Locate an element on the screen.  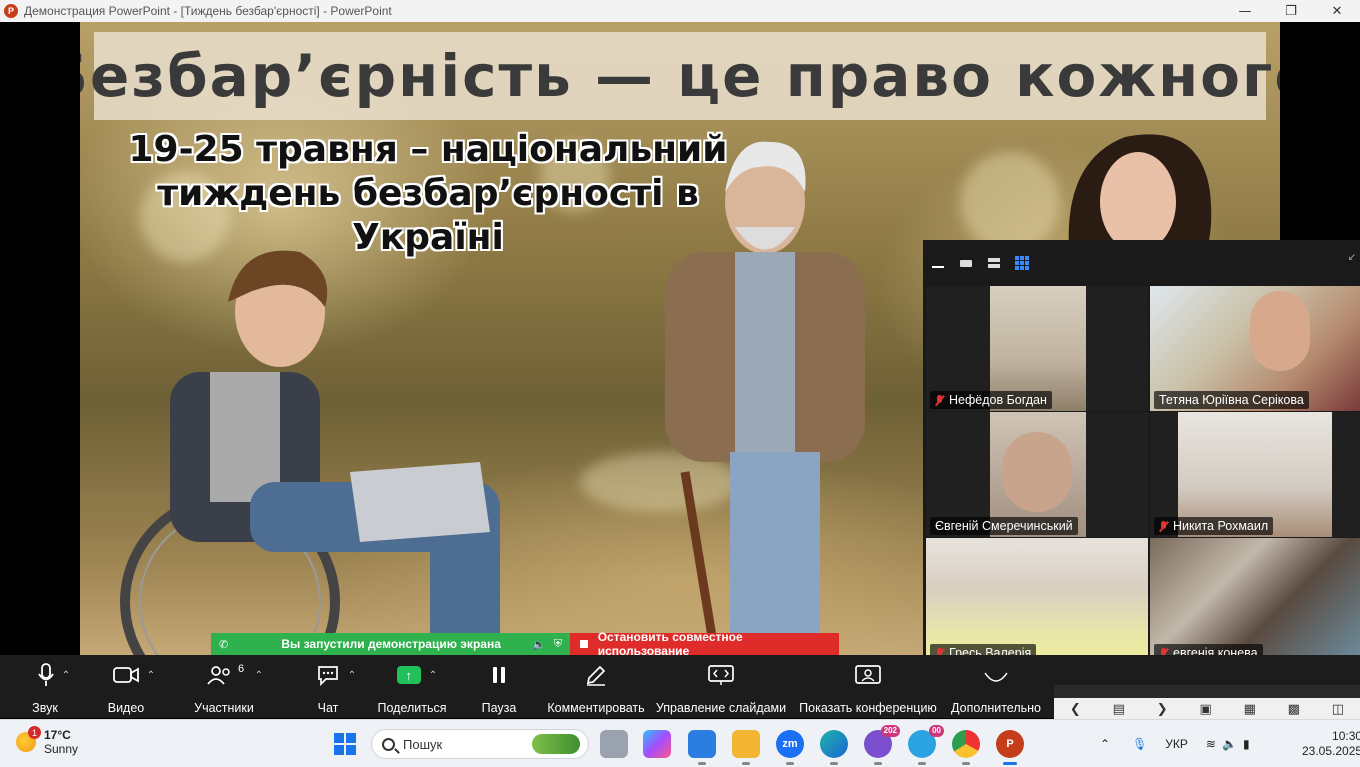
shield-icon: ⛨ is located at coordinates (557, 643).